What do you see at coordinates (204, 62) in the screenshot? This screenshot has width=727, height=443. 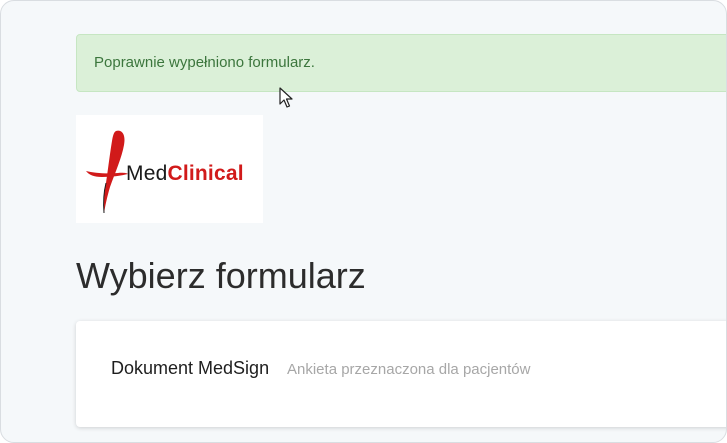 I see `success-alert-message: Poprawnie wypełniono formularz.` at bounding box center [204, 62].